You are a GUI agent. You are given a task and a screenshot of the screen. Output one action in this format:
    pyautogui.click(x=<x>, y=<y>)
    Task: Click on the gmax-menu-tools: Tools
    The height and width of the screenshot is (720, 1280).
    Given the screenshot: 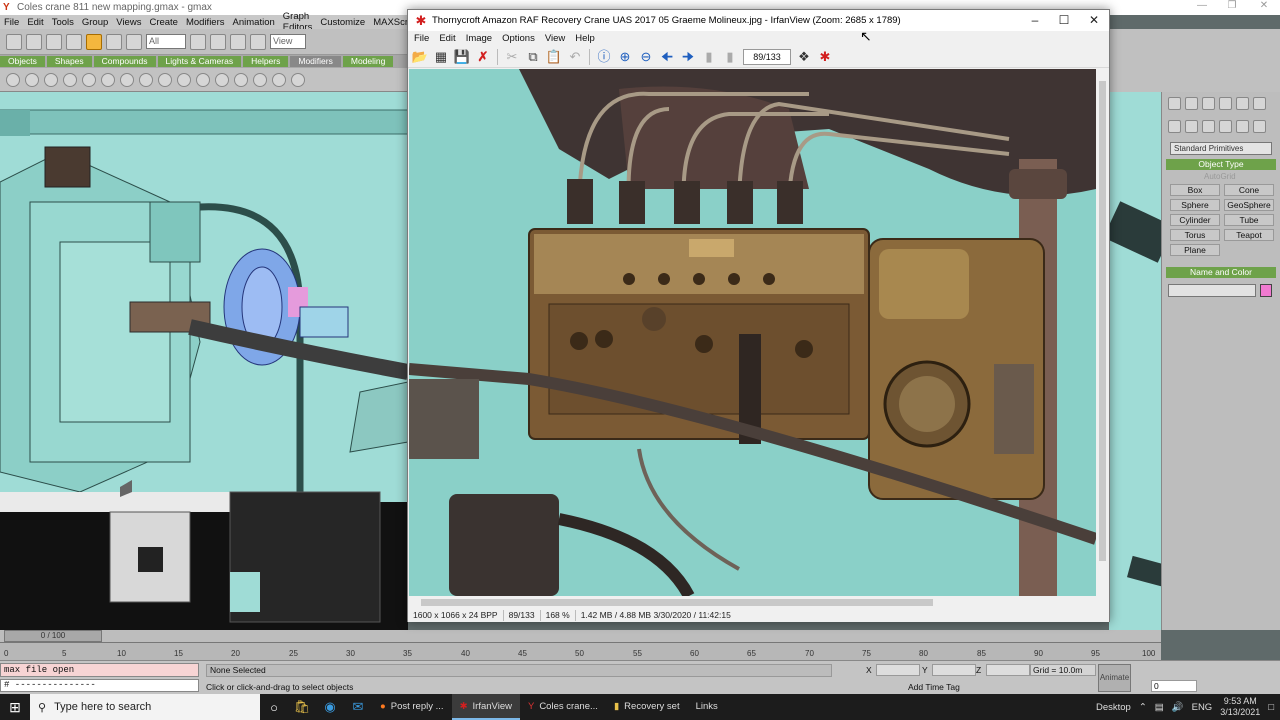 What is the action you would take?
    pyautogui.click(x=63, y=22)
    